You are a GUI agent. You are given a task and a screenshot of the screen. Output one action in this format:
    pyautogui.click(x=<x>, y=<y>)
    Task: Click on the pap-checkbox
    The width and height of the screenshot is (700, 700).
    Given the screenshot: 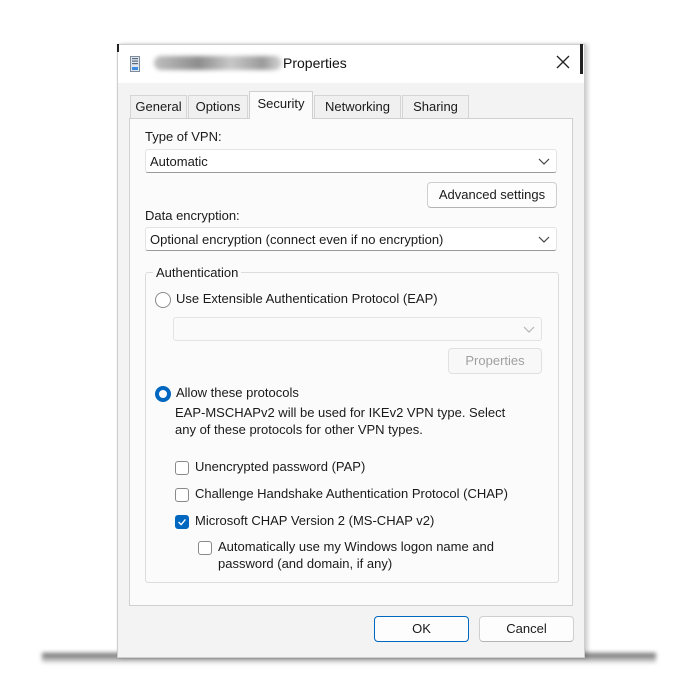 What is the action you would take?
    pyautogui.click(x=182, y=468)
    